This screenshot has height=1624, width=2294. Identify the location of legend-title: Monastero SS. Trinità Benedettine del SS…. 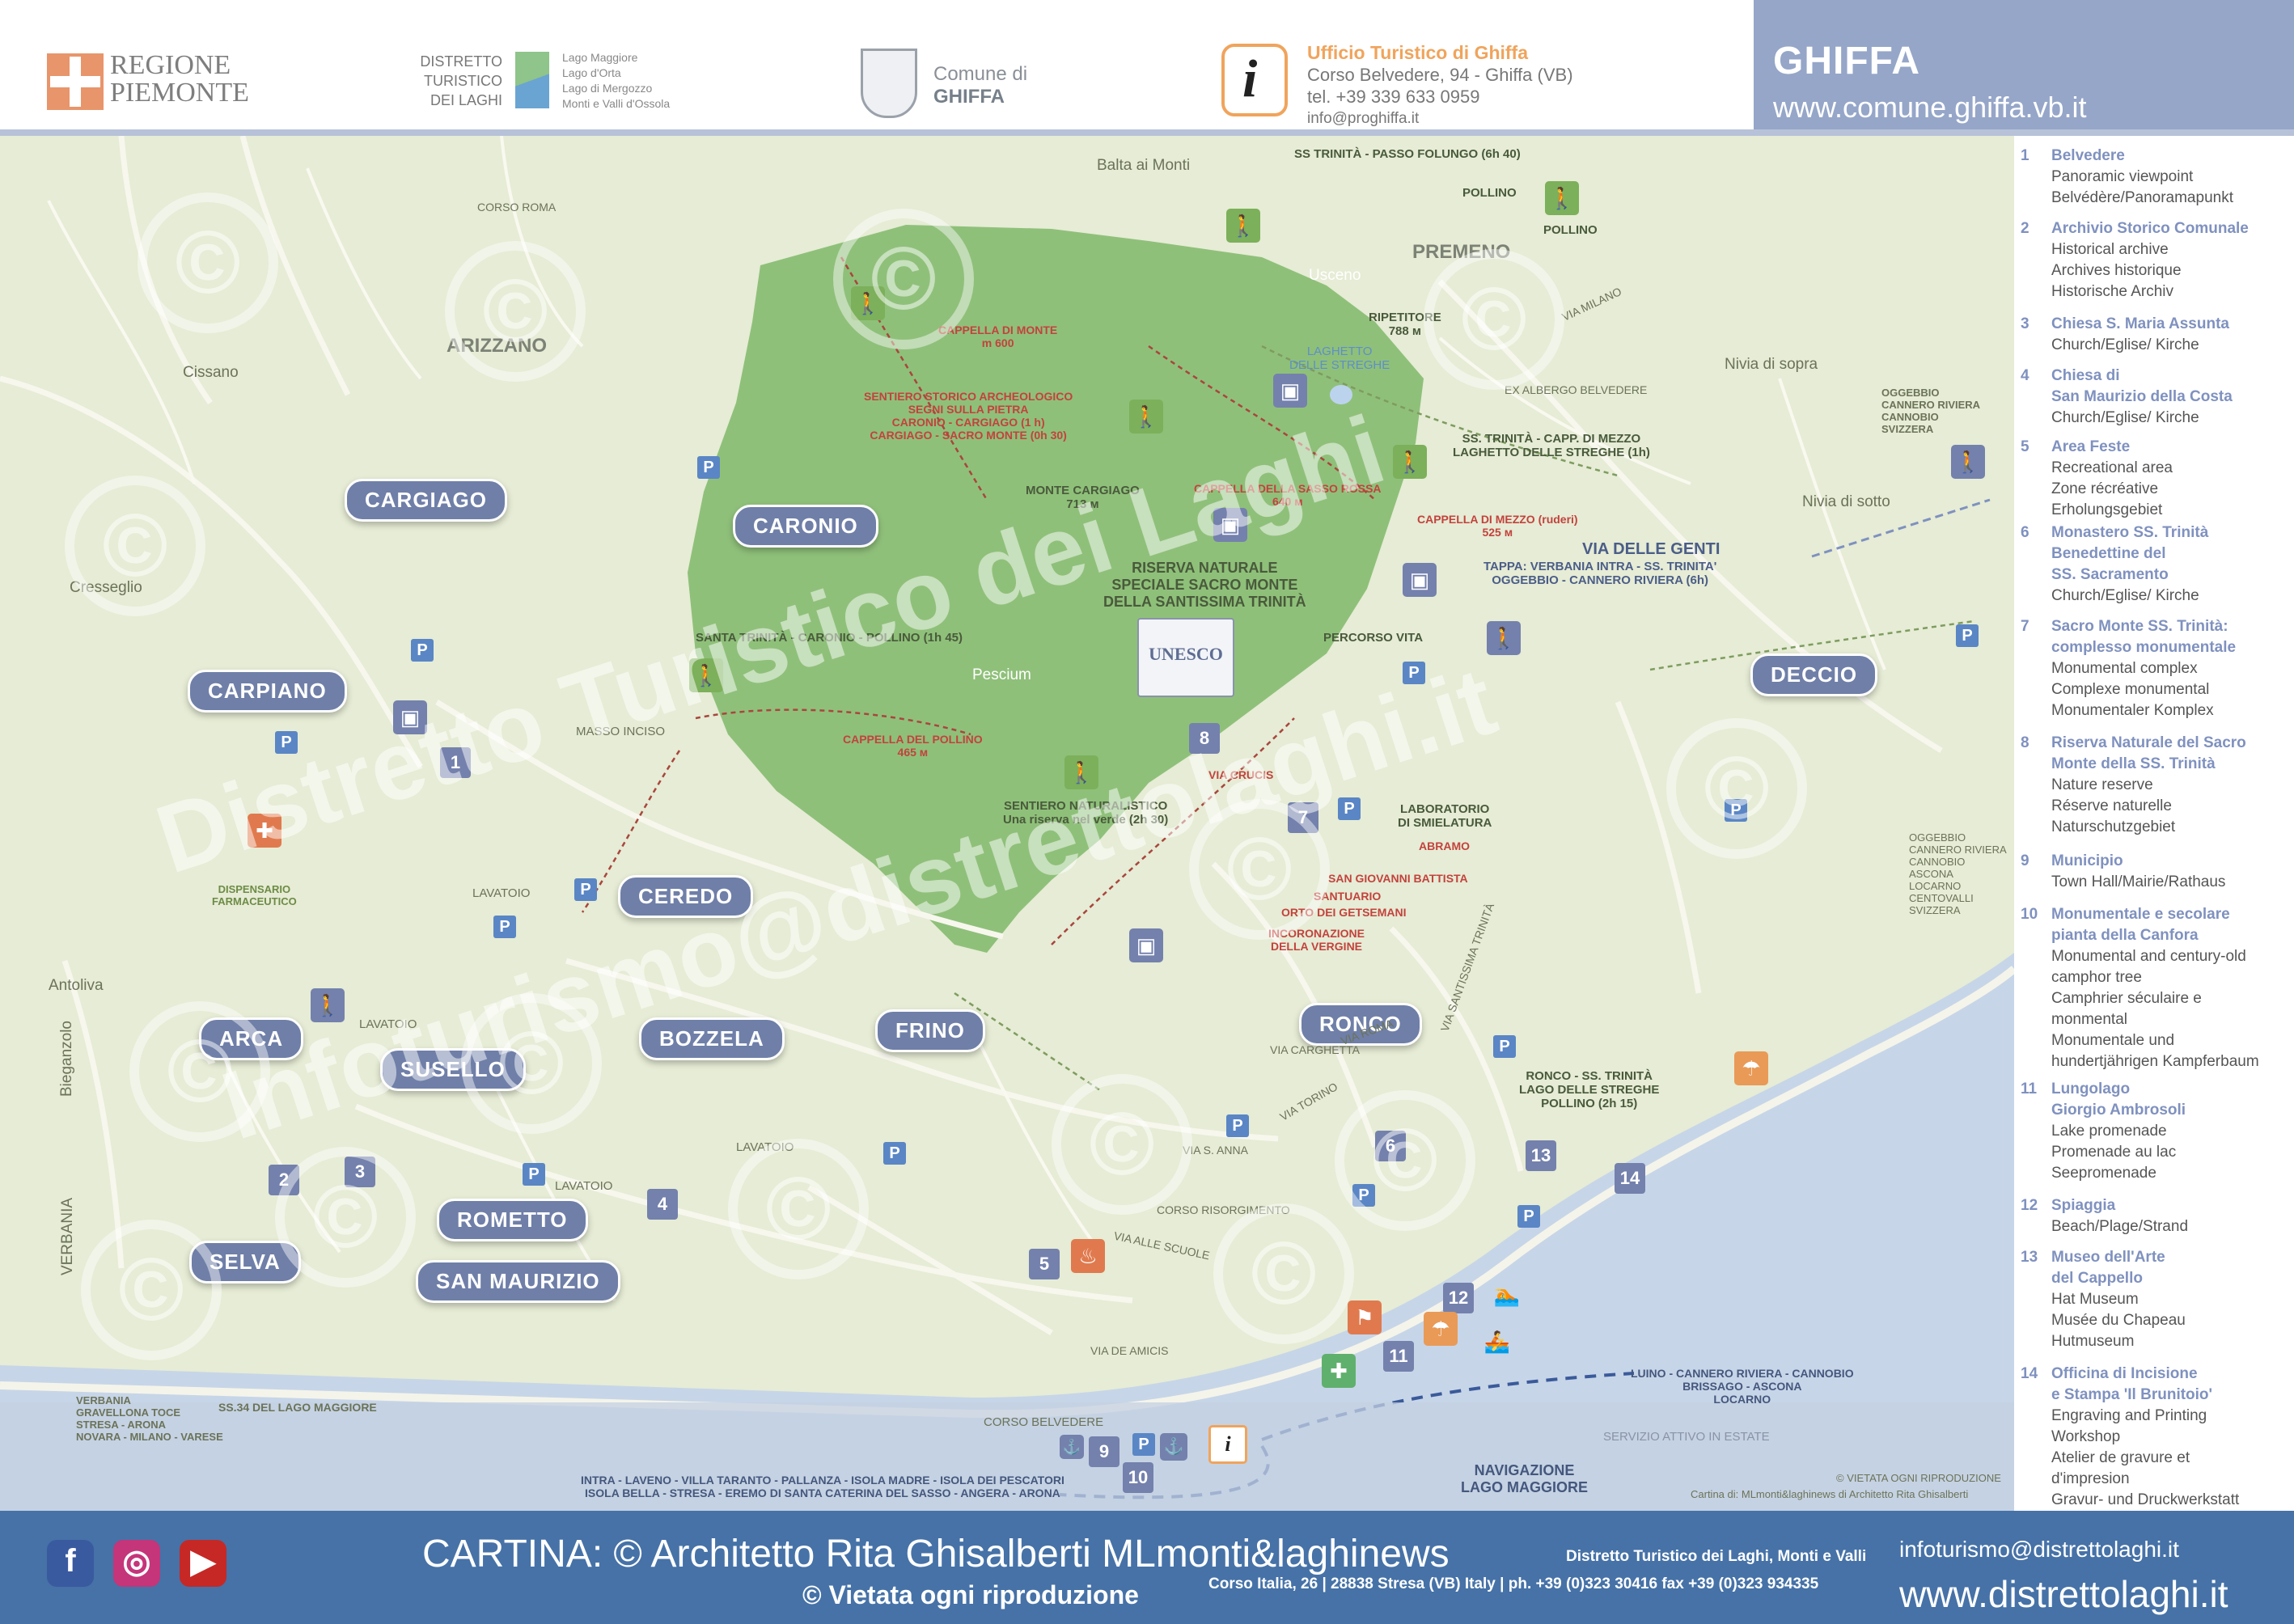
(2130, 553).